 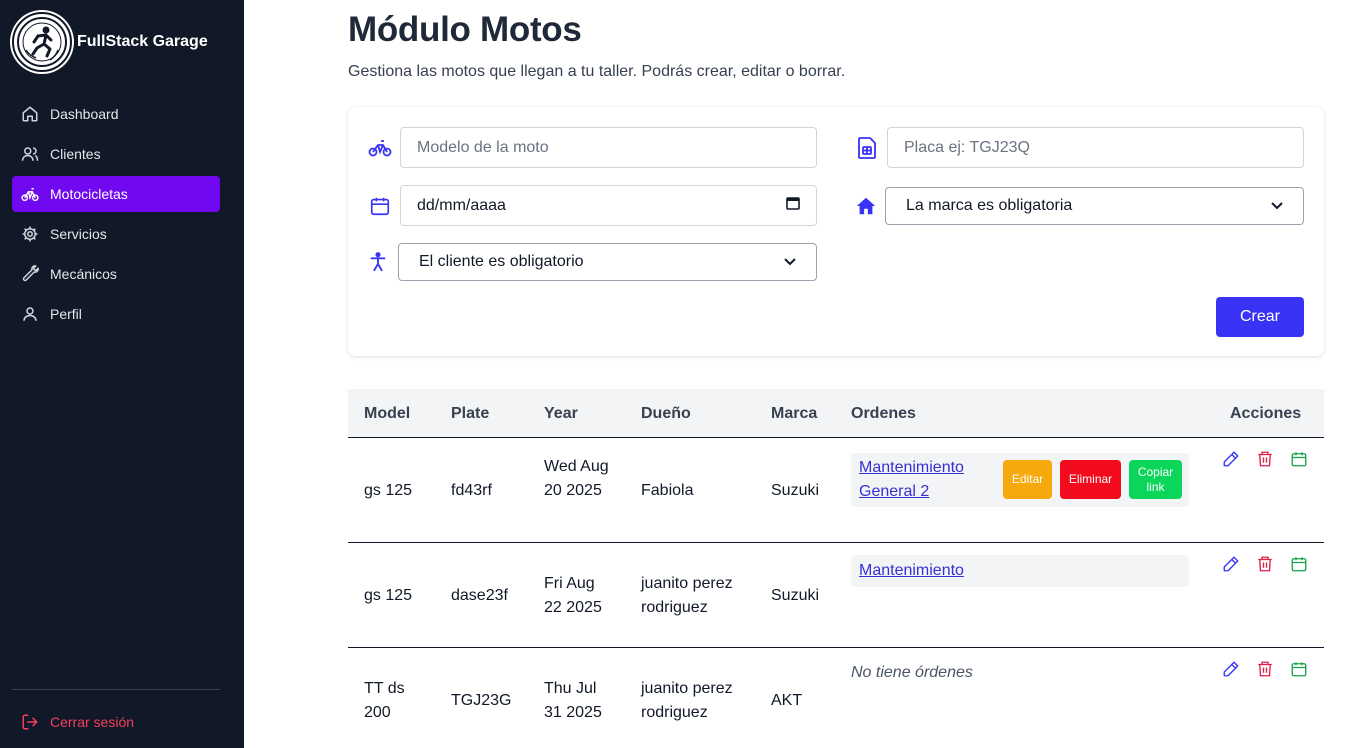 What do you see at coordinates (30, 314) in the screenshot?
I see `user-icon` at bounding box center [30, 314].